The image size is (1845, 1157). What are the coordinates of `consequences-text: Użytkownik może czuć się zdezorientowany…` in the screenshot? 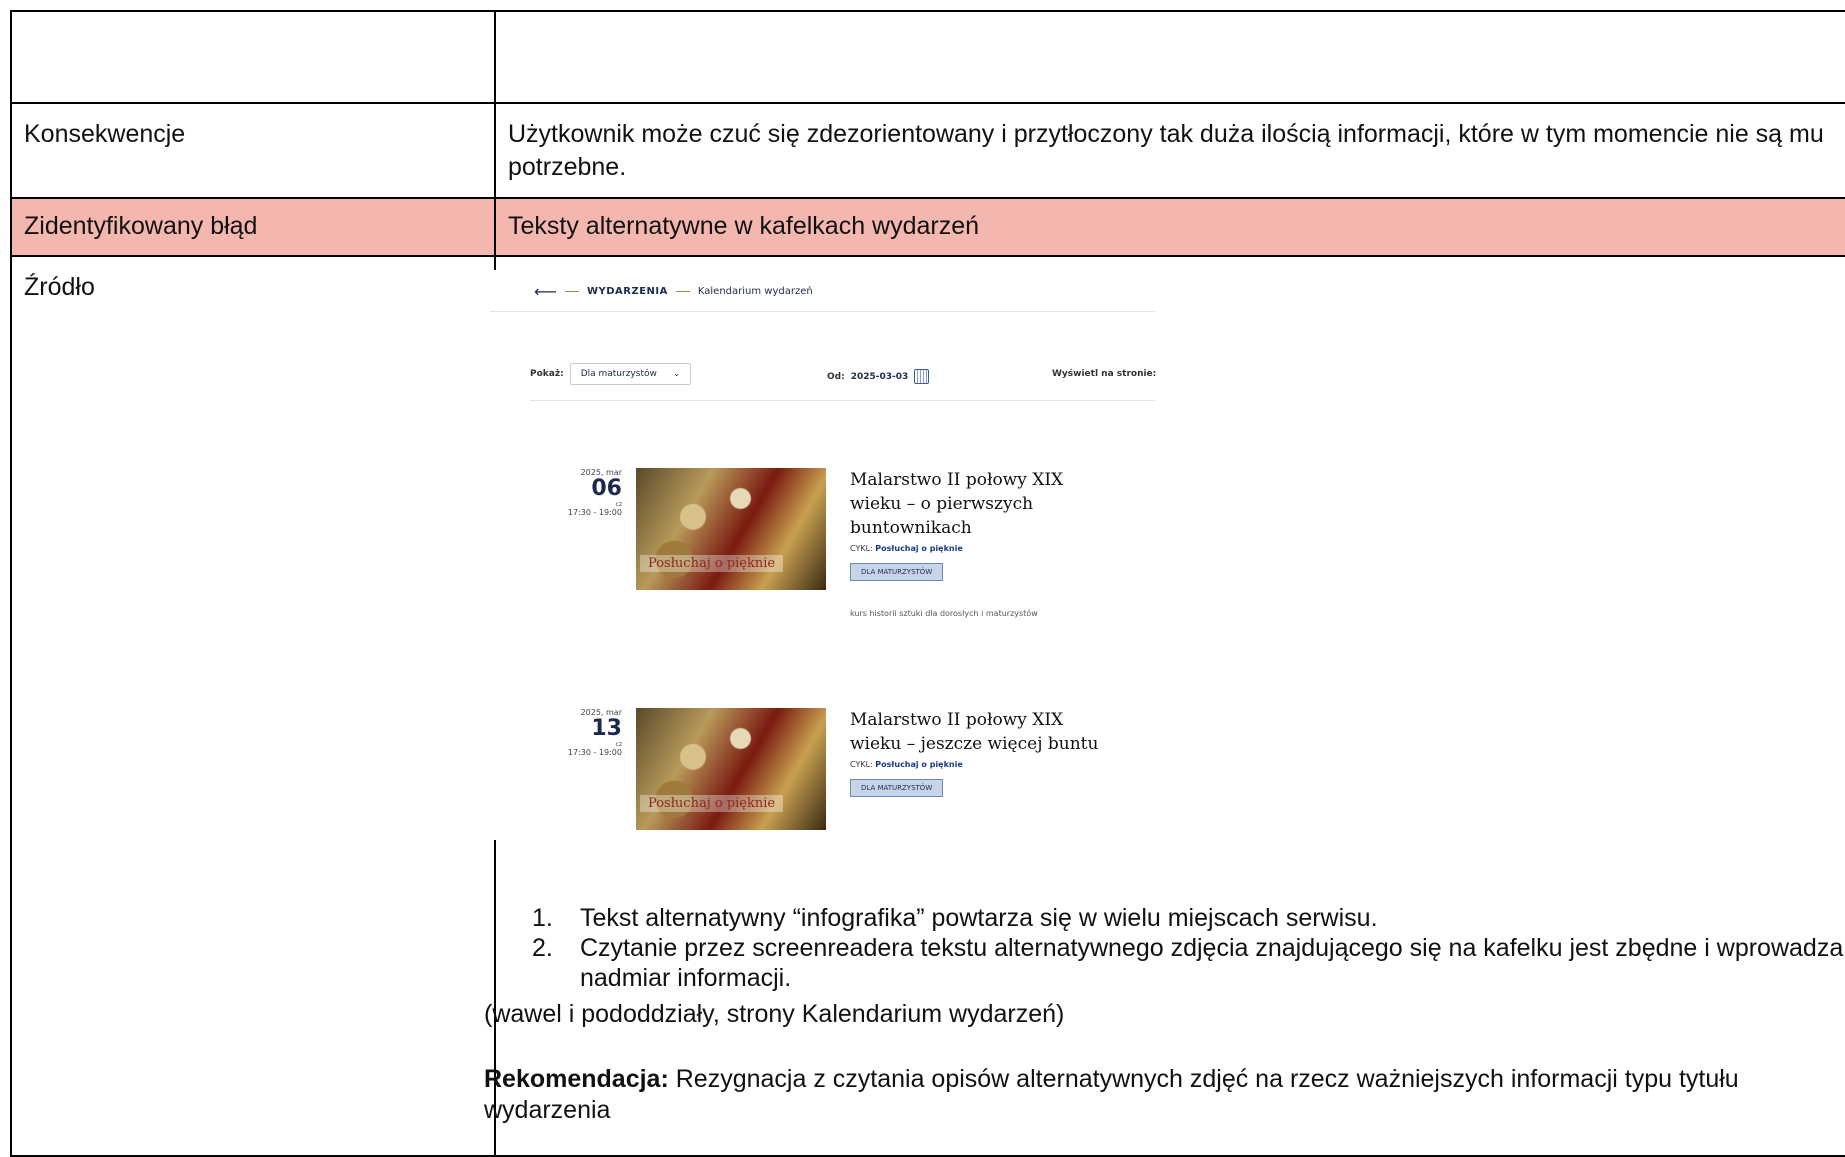 It's located at (1169, 150).